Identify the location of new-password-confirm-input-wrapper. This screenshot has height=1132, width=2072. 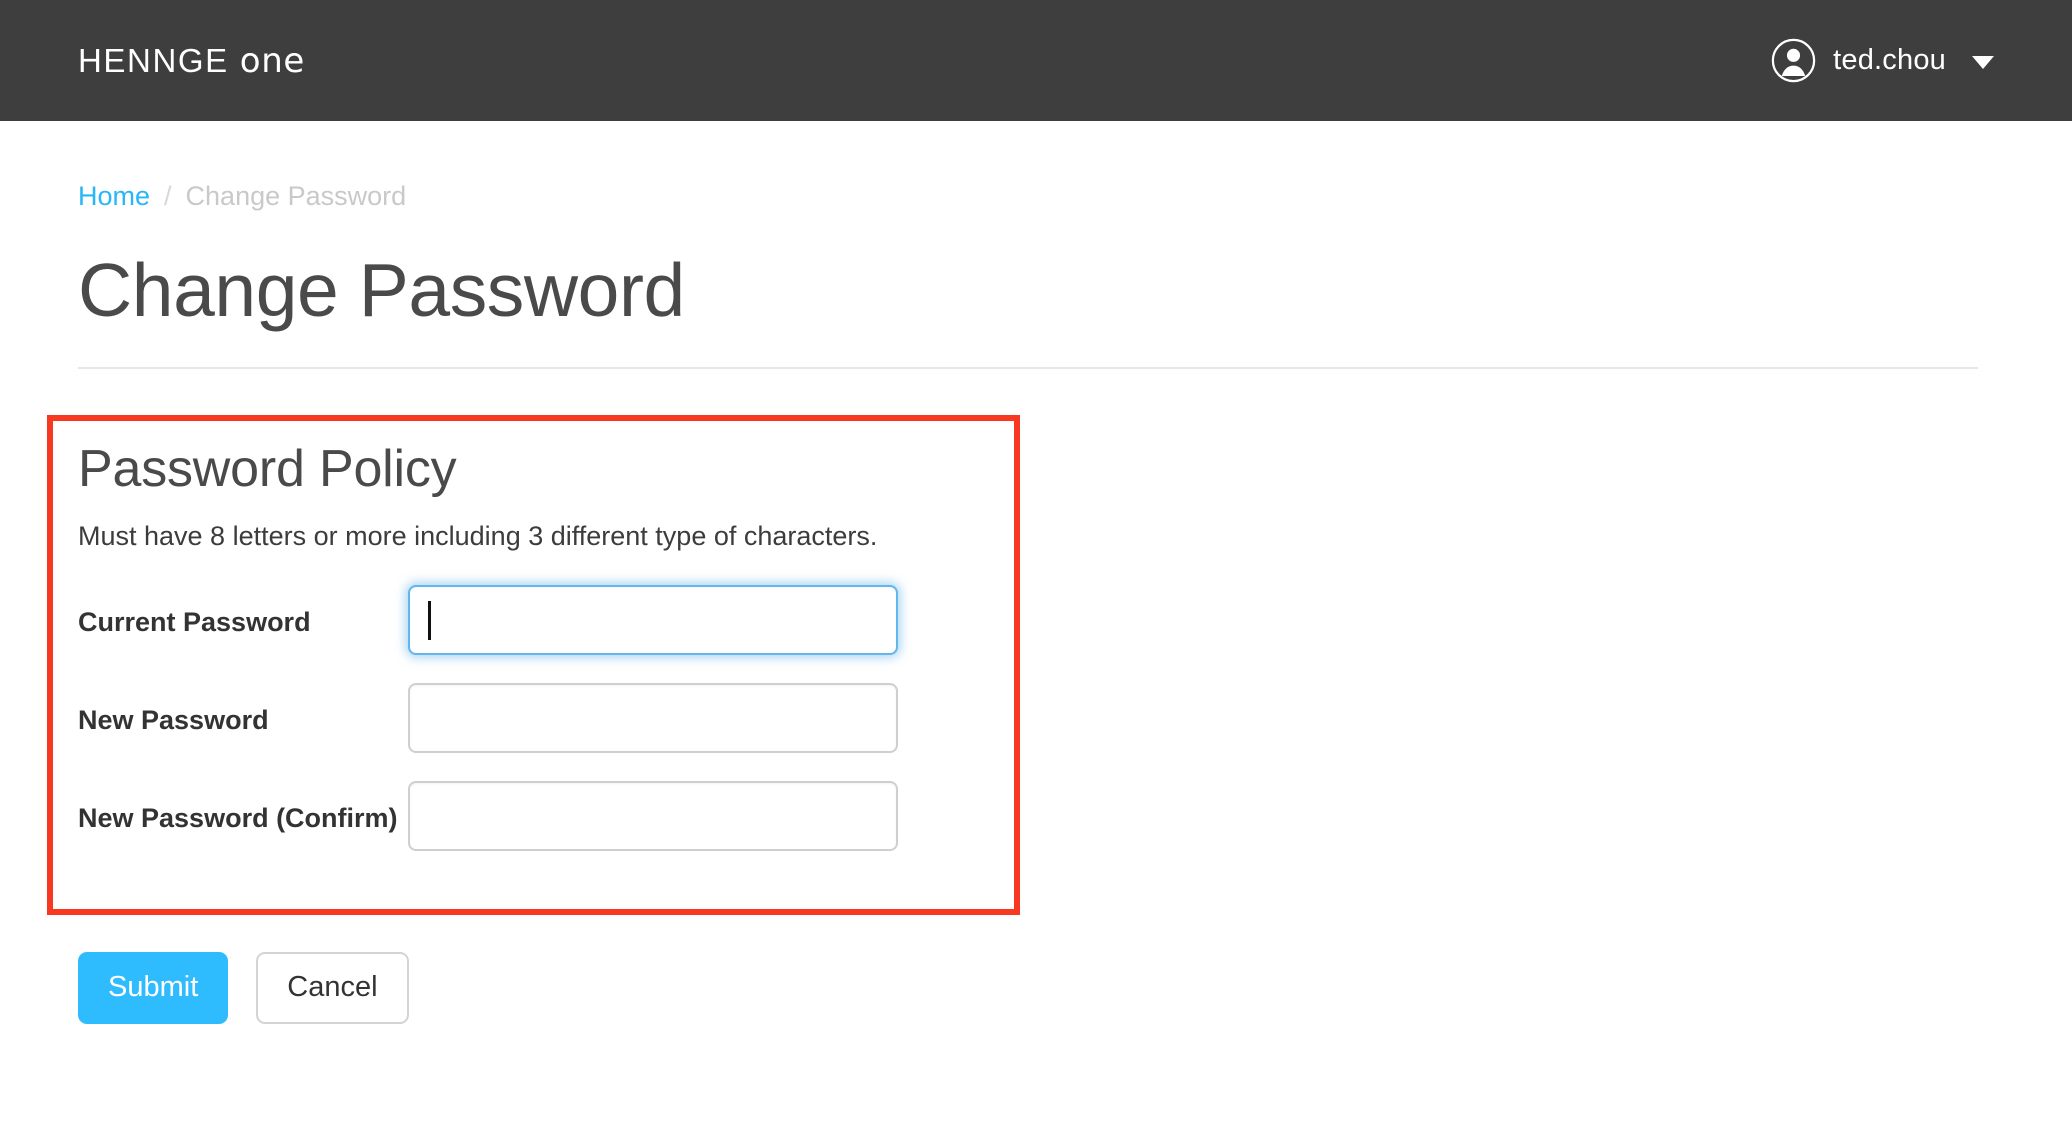
(653, 815).